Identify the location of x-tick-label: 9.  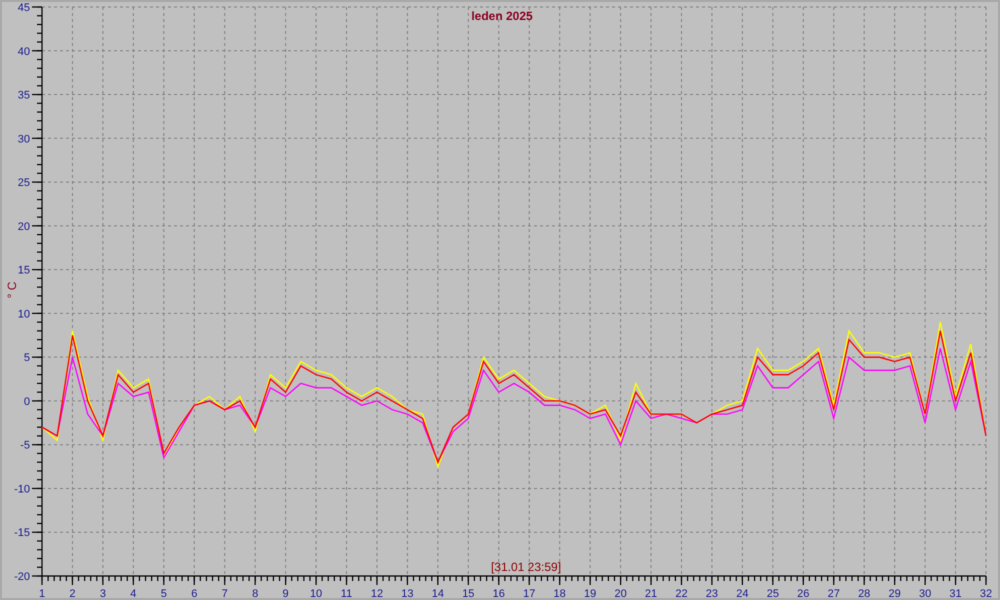
(285, 593).